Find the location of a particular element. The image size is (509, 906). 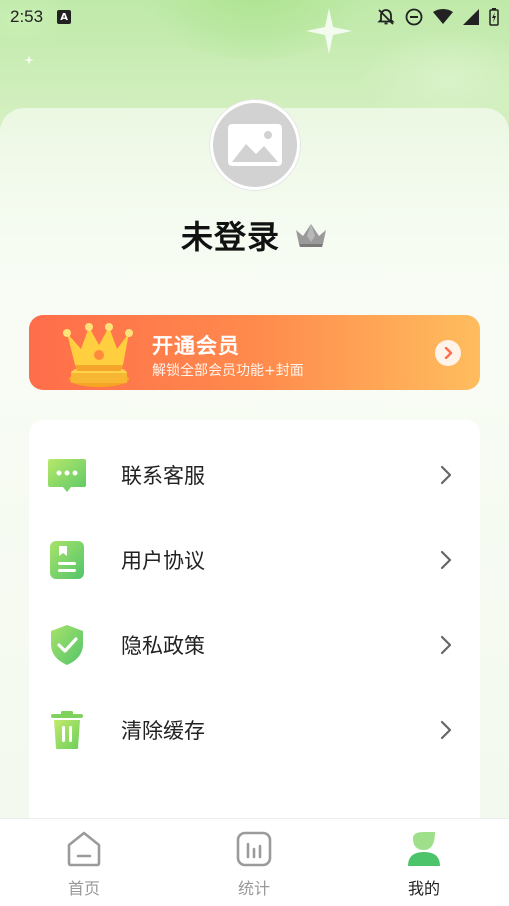

vip-subtitle: 解锁全部会员功能+封面 is located at coordinates (228, 371).